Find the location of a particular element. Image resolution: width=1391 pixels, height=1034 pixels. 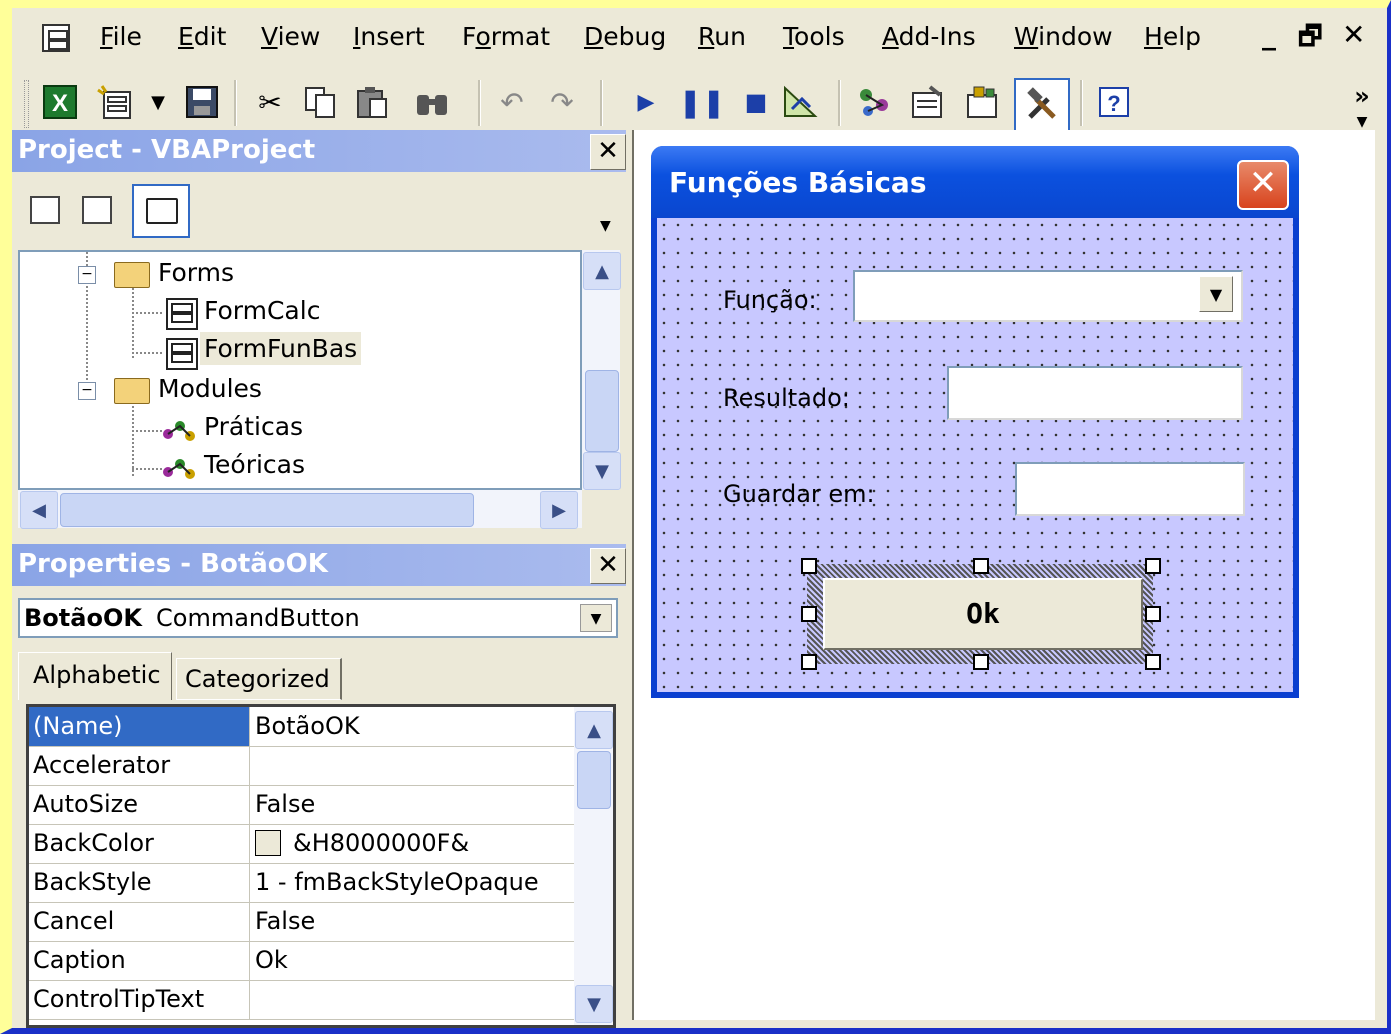

design-mode-icon is located at coordinates (800, 102).